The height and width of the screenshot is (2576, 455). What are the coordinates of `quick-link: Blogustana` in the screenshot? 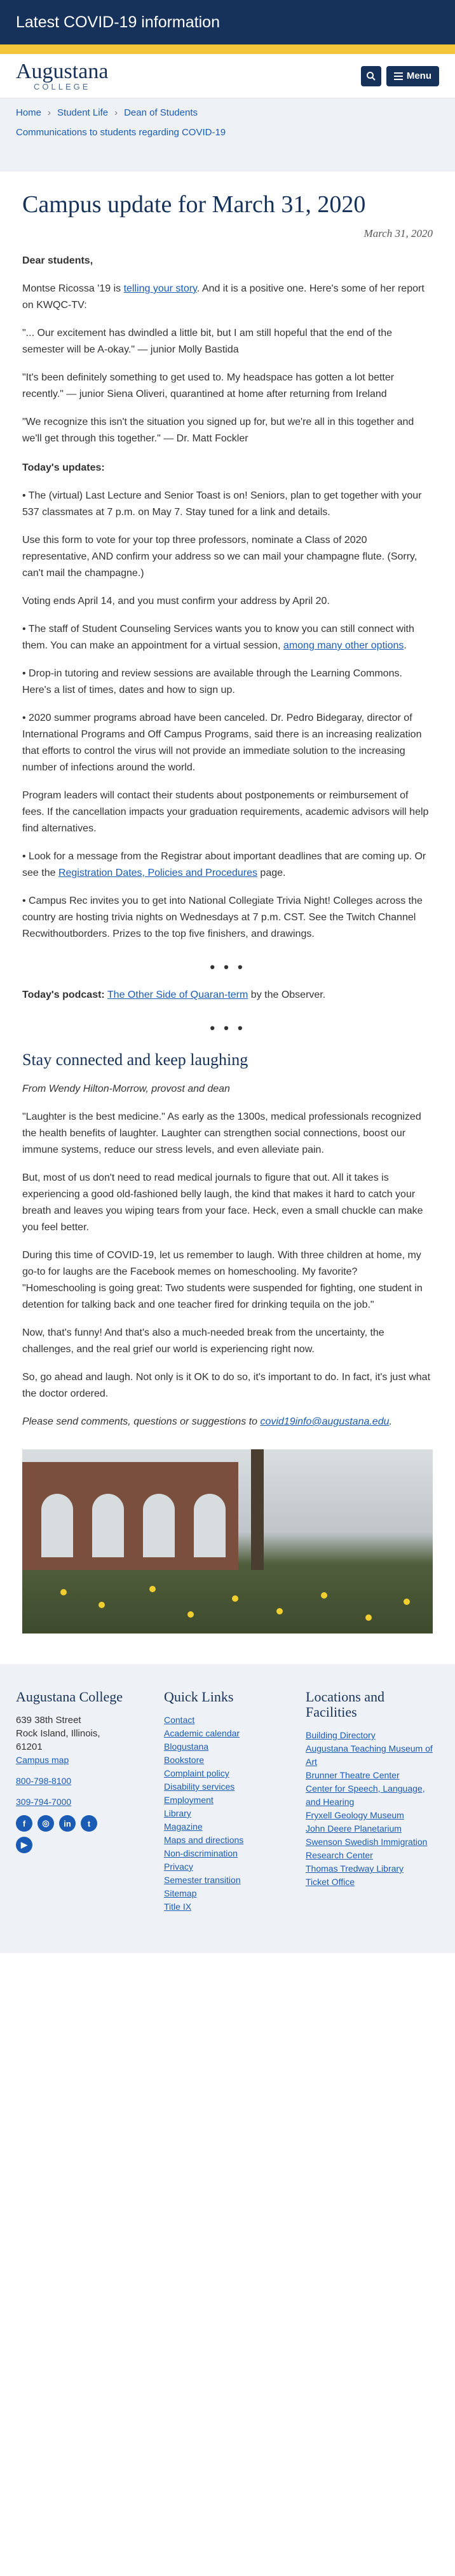 It's located at (221, 1747).